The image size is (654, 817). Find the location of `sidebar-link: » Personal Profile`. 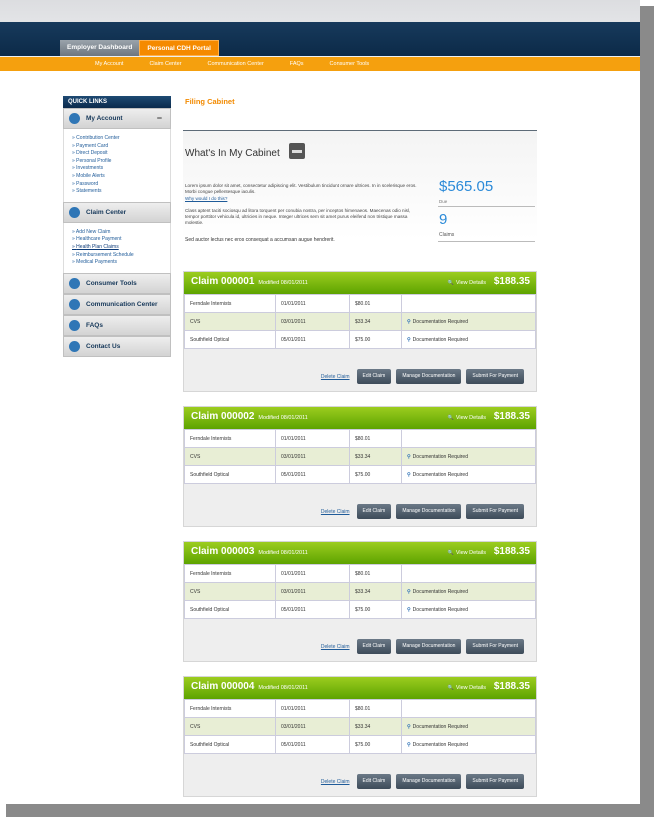

sidebar-link: » Personal Profile is located at coordinates (121, 162).